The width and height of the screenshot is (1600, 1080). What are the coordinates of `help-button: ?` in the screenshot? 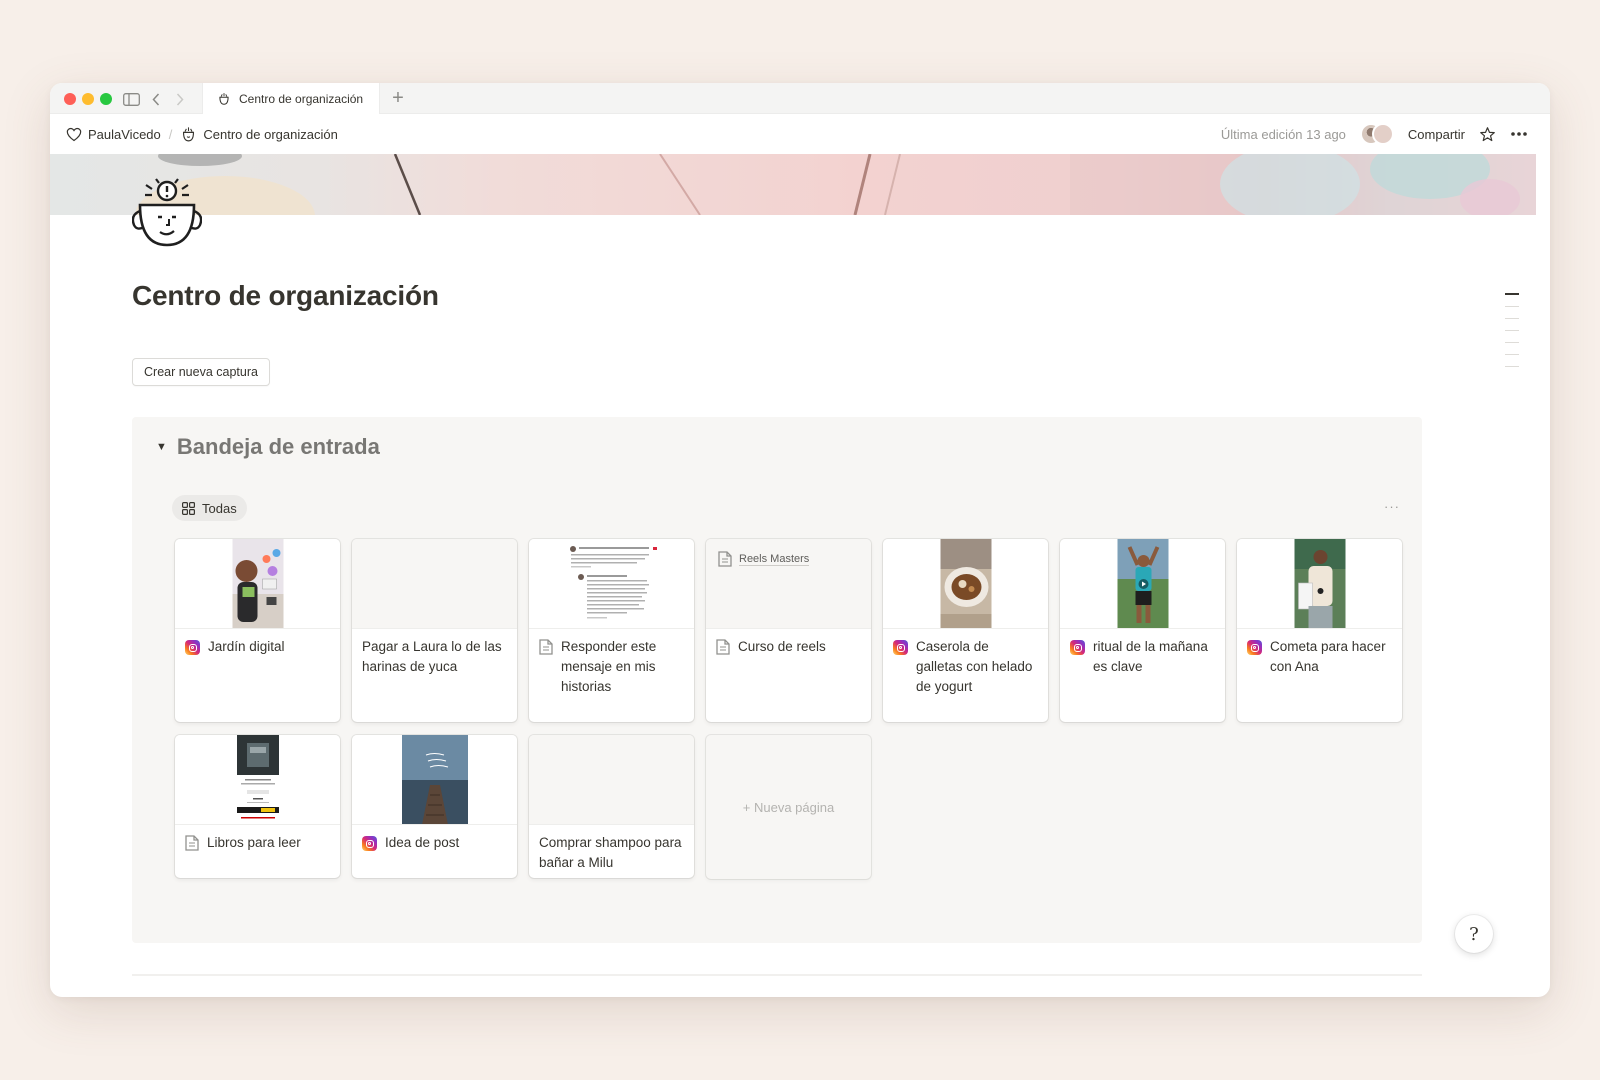 It's located at (1474, 934).